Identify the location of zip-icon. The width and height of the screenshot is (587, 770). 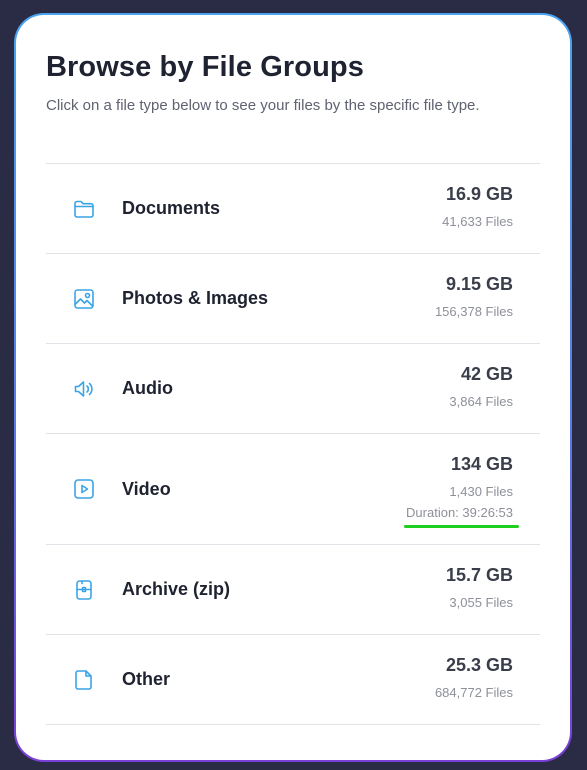
(84, 590).